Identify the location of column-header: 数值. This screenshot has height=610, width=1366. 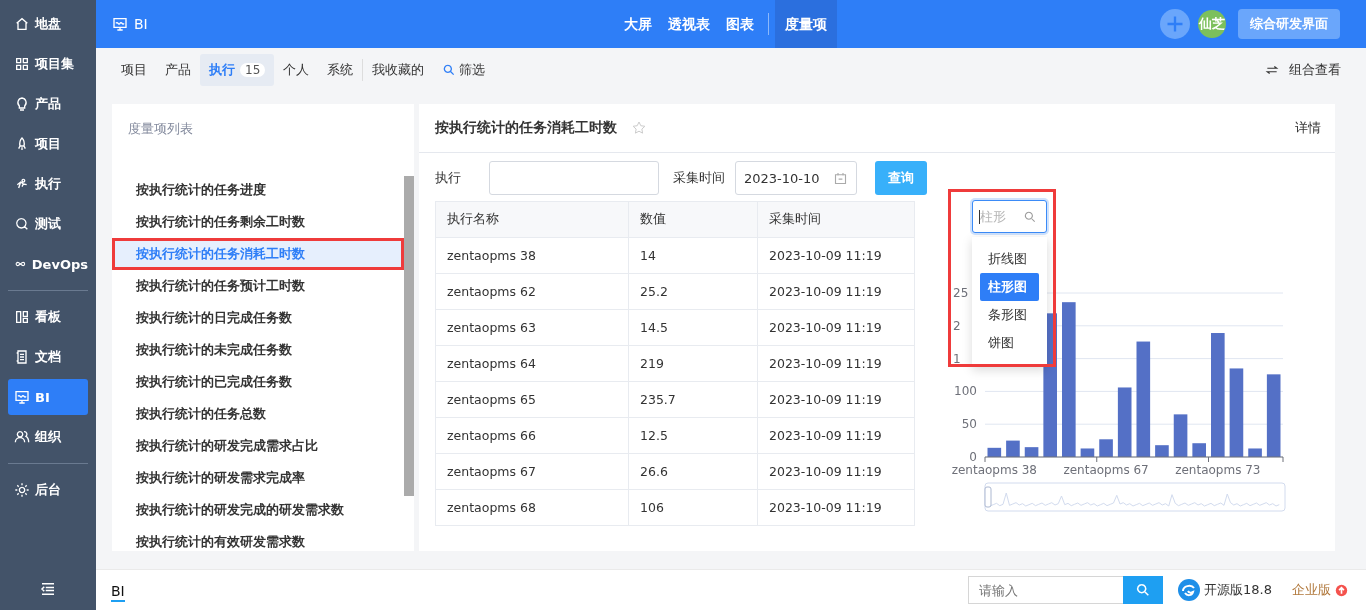
(693, 219).